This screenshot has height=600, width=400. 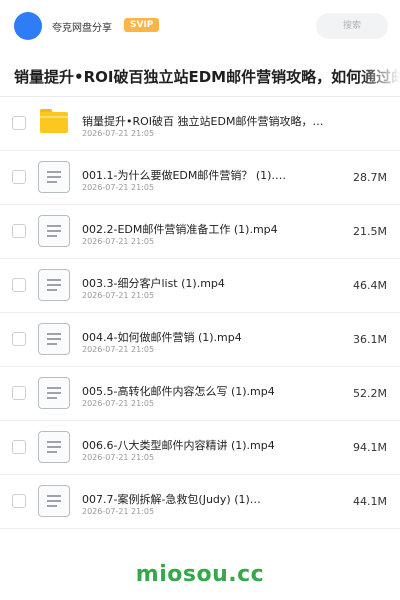 What do you see at coordinates (370, 501) in the screenshot?
I see `file-size: 44.1M` at bounding box center [370, 501].